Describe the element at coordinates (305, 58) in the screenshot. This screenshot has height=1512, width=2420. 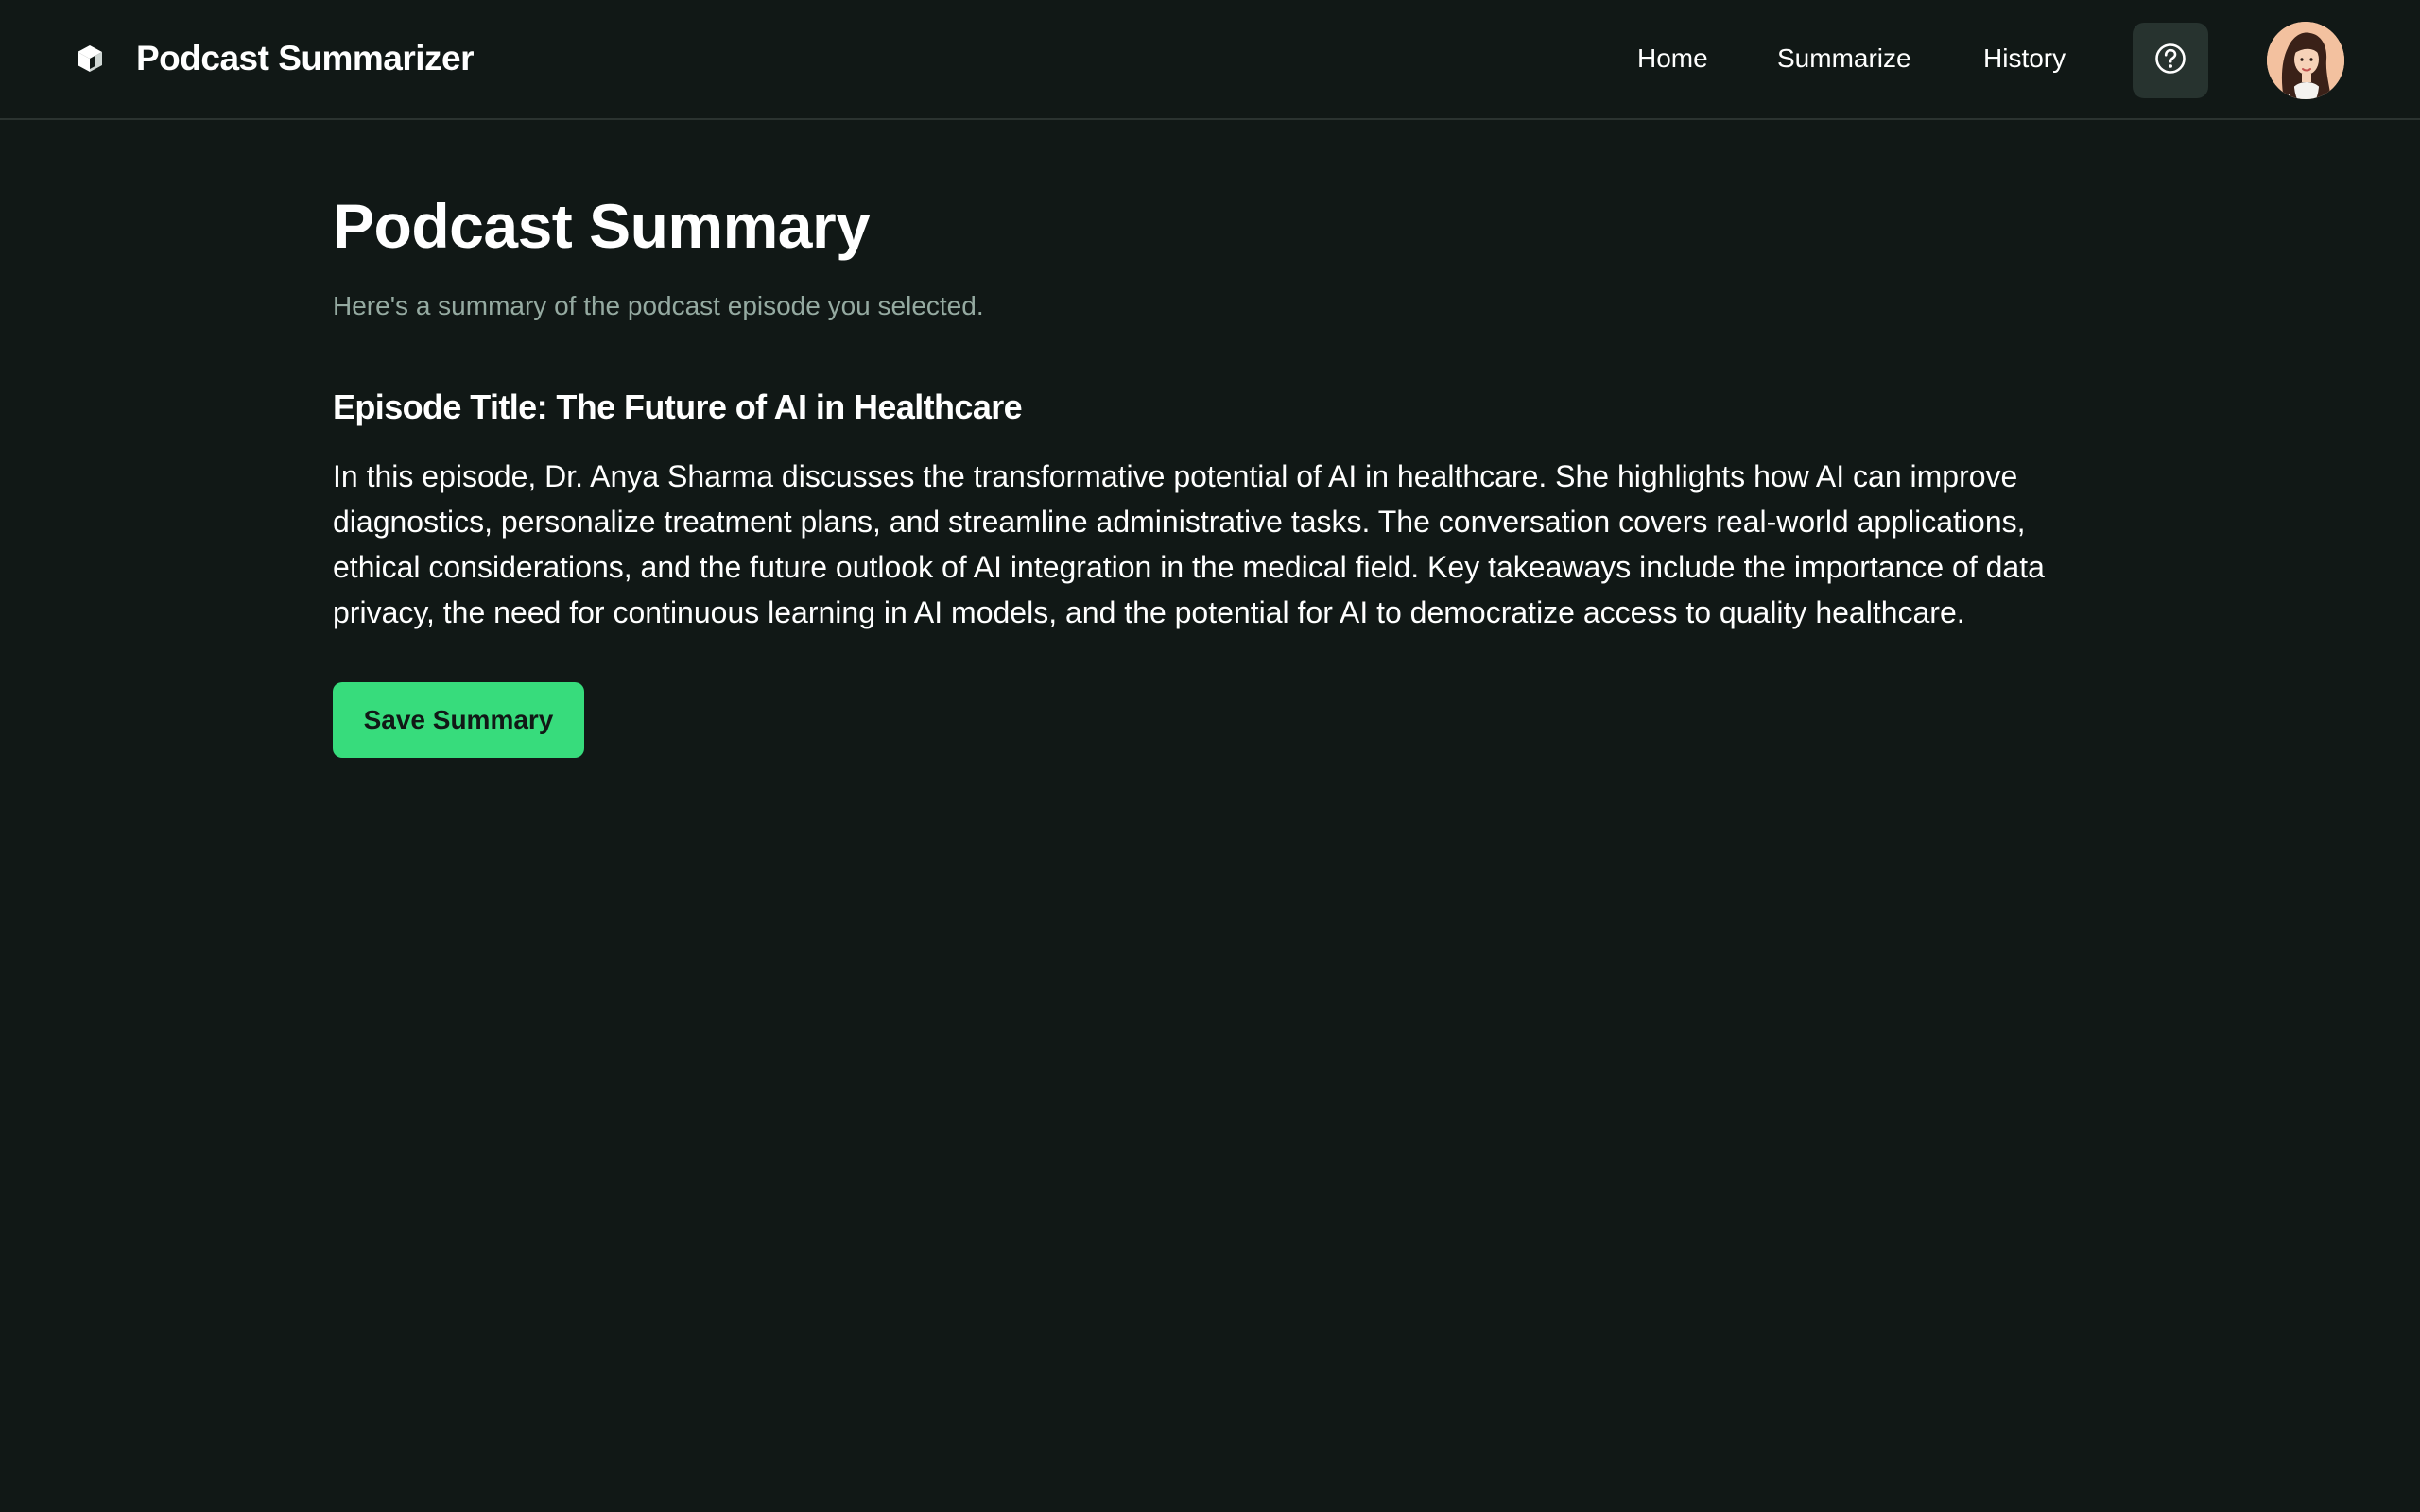
I see `app-title: Podcast Summarizer` at that location.